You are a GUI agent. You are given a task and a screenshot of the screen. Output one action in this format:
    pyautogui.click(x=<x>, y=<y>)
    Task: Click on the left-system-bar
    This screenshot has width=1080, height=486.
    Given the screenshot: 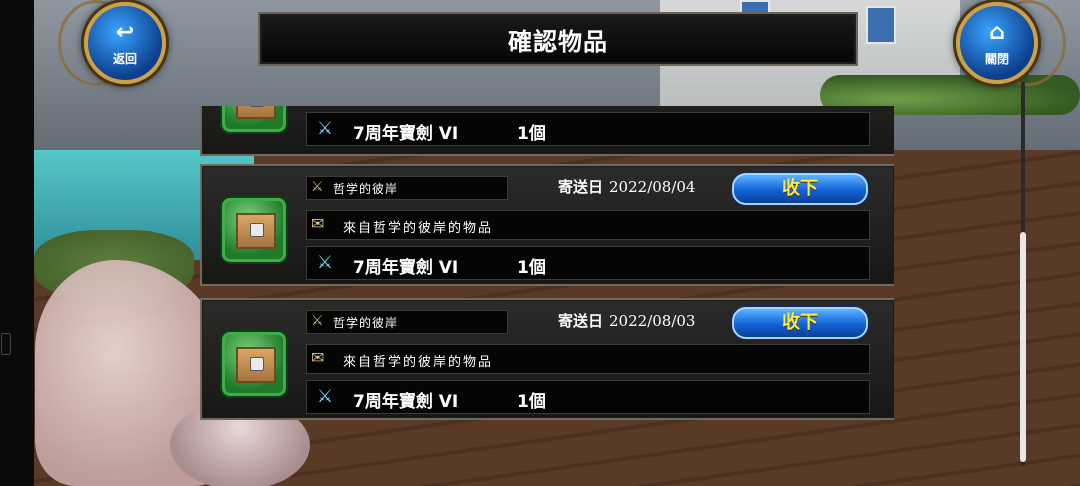 What is the action you would take?
    pyautogui.click(x=17, y=243)
    